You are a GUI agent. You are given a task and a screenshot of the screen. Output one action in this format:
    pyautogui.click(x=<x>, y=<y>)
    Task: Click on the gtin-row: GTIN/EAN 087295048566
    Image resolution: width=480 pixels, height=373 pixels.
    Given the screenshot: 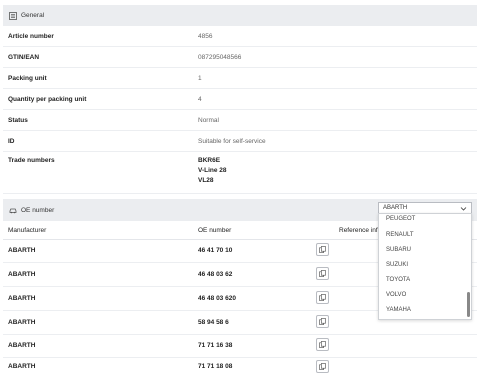 What is the action you would take?
    pyautogui.click(x=240, y=57)
    